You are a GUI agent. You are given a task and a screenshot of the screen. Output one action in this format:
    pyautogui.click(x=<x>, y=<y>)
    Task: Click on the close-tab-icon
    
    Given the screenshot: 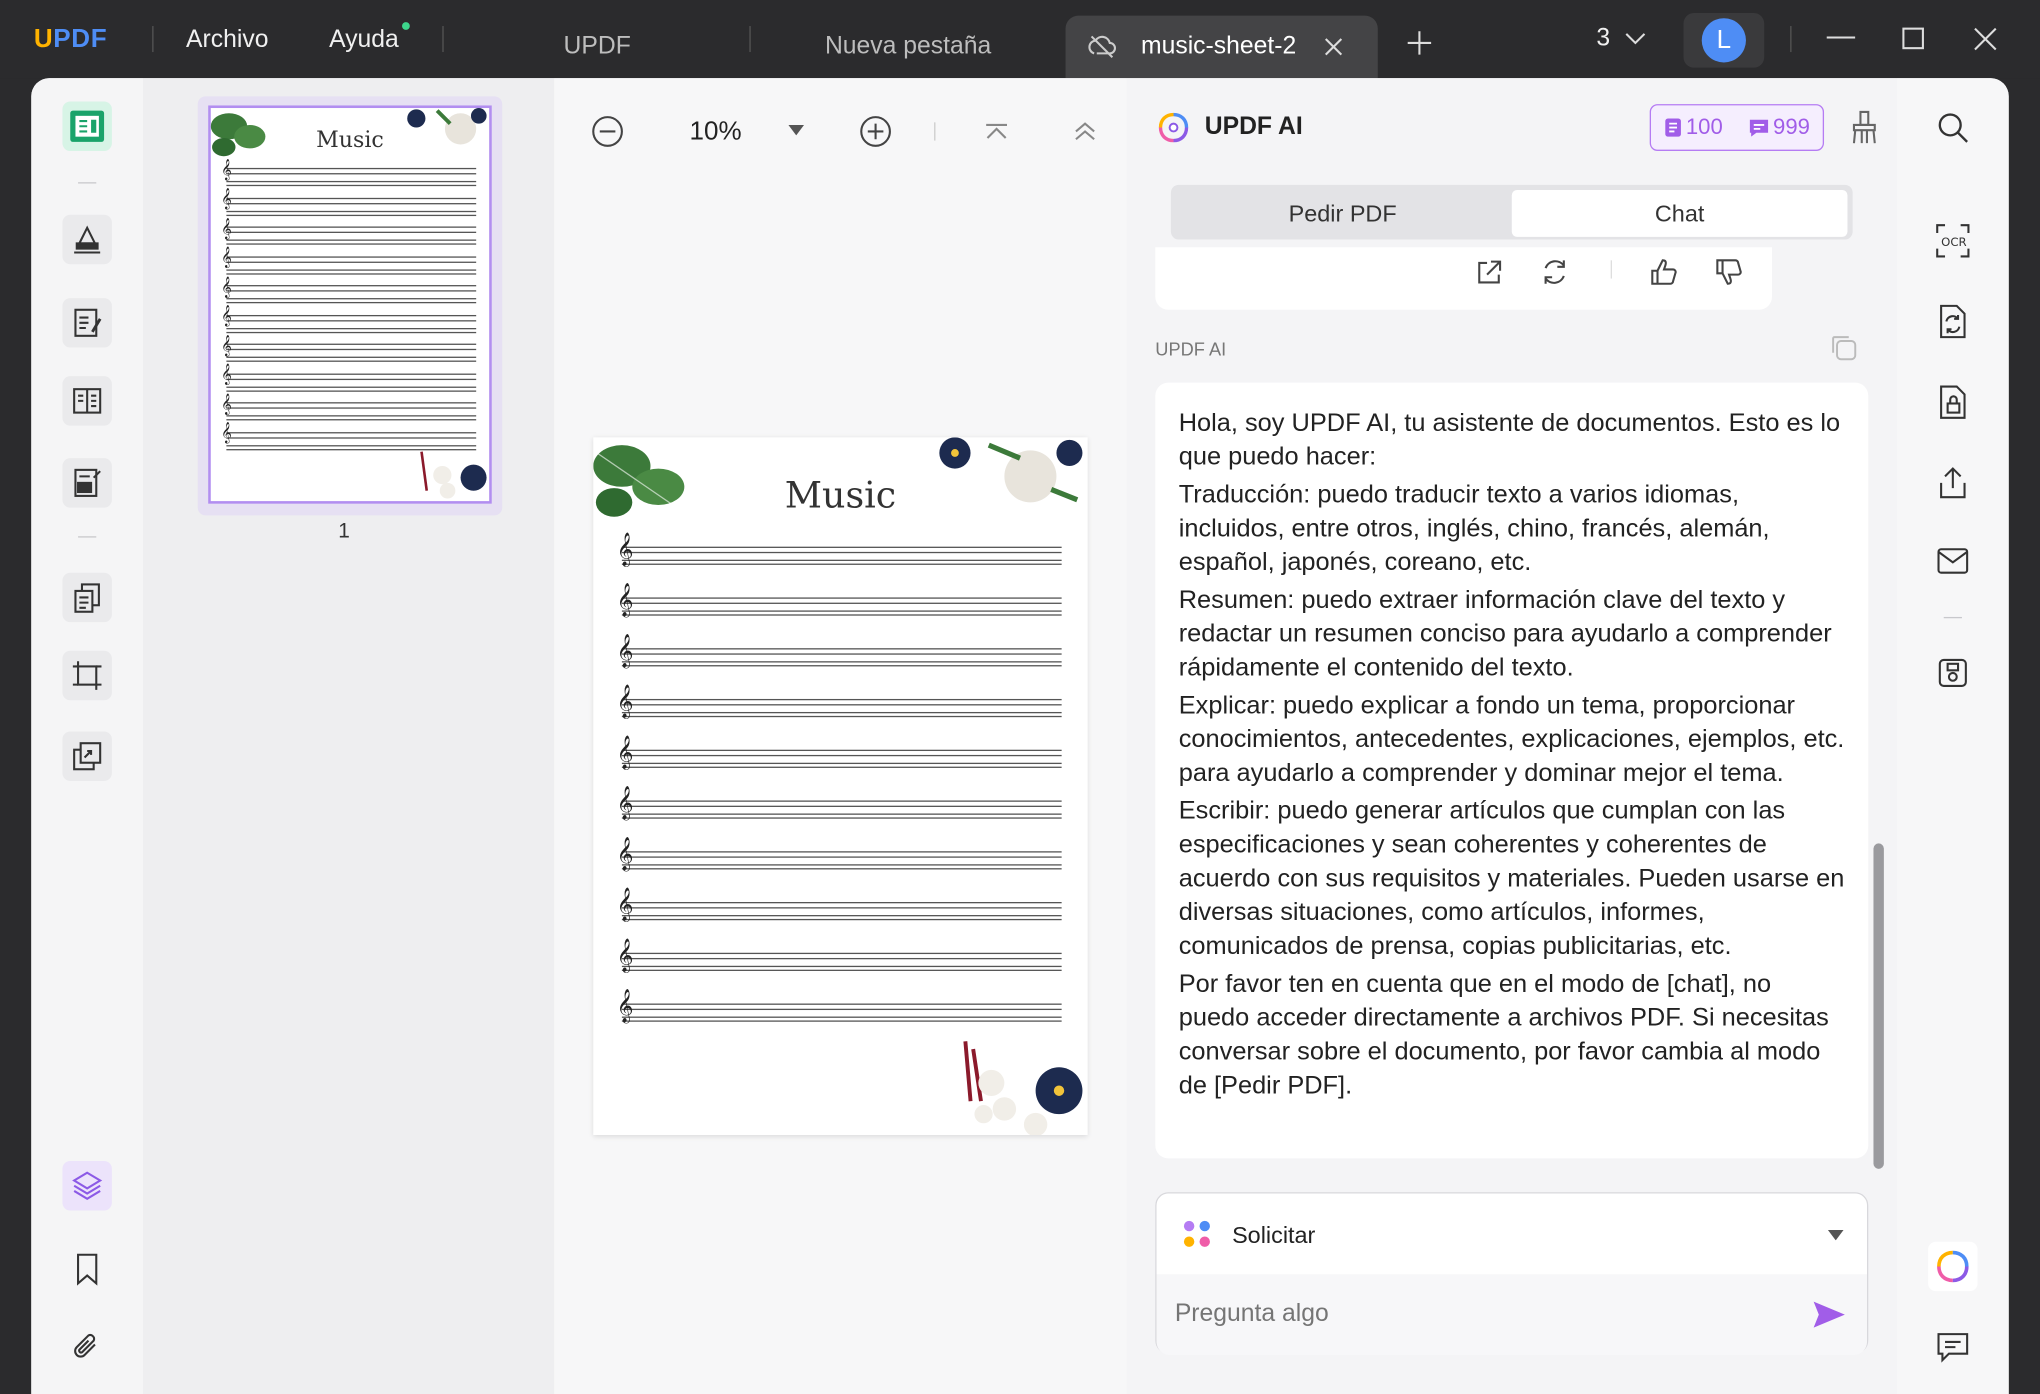 What is the action you would take?
    pyautogui.click(x=1334, y=47)
    